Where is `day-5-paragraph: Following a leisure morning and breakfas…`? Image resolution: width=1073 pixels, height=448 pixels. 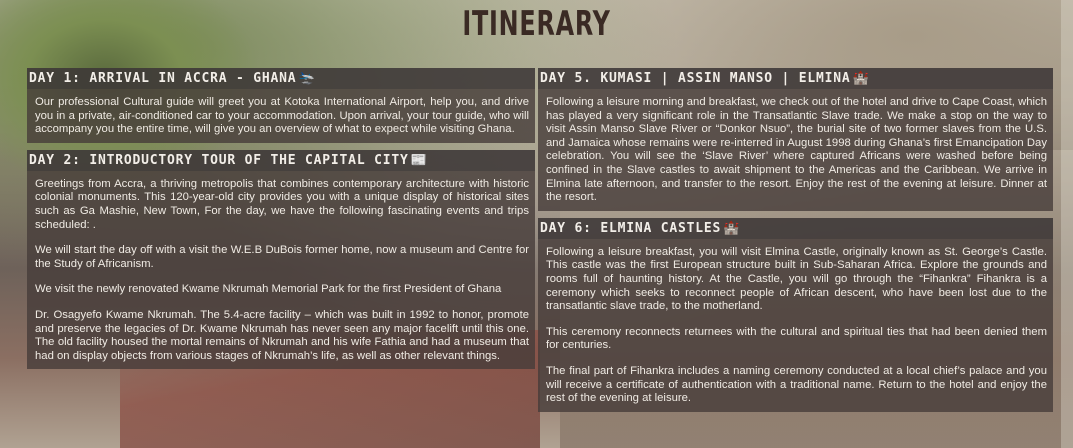
day-5-paragraph: Following a leisure morning and breakfas… is located at coordinates (796, 150).